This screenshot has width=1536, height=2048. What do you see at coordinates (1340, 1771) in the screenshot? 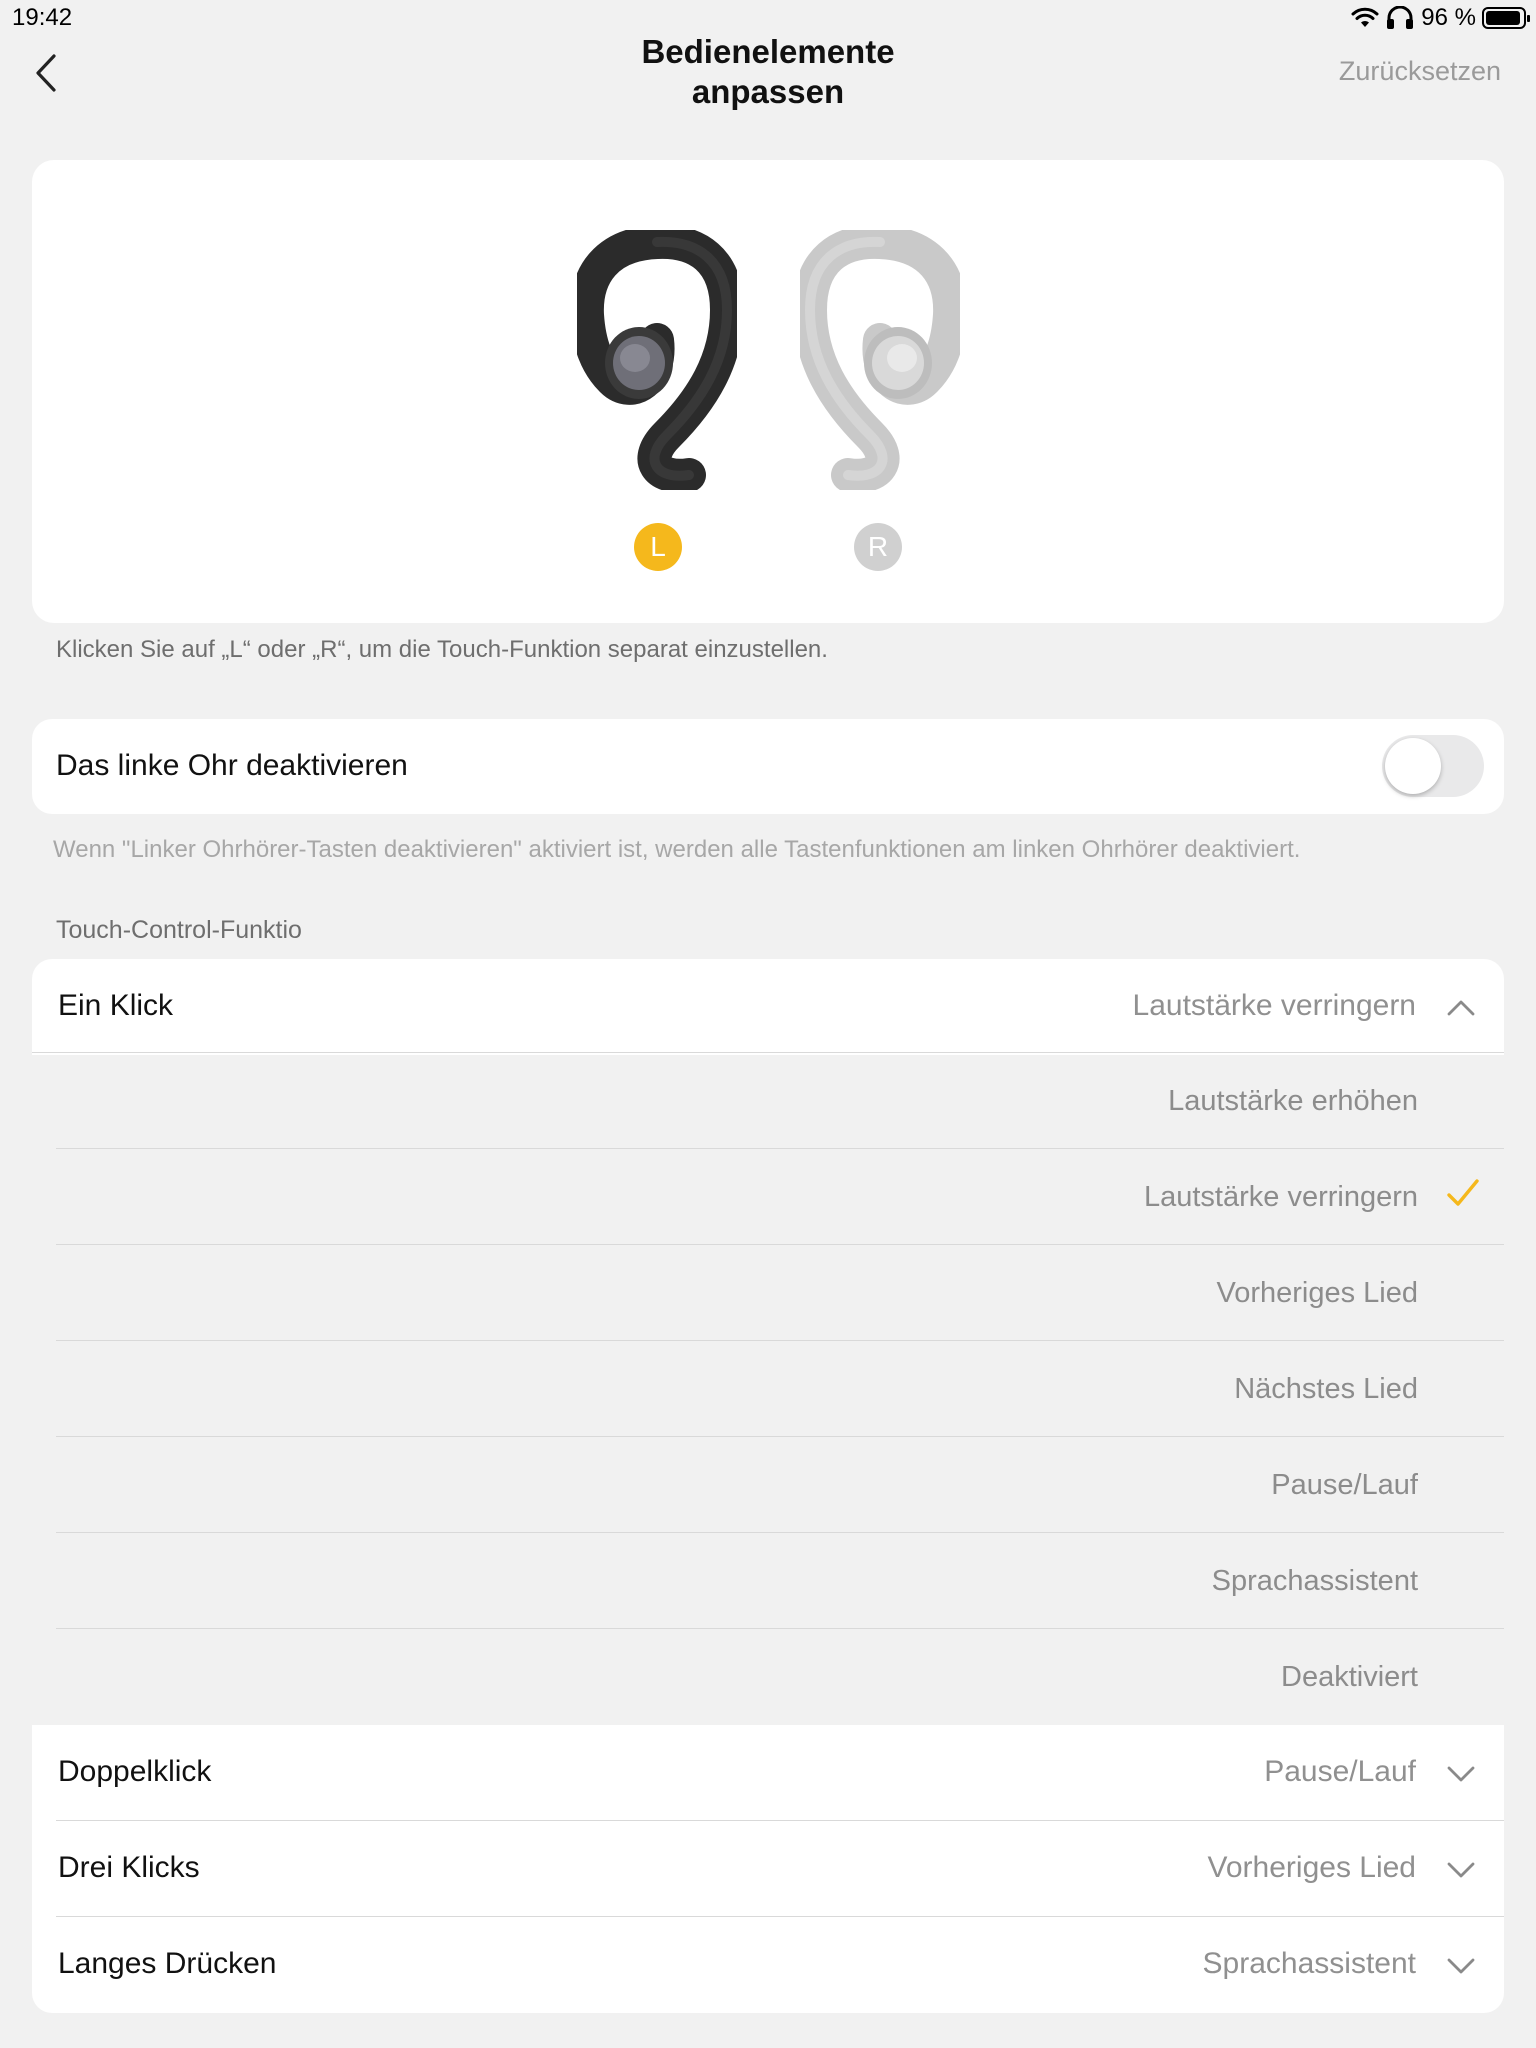
I see `double-click-value: Pause/Lauf` at bounding box center [1340, 1771].